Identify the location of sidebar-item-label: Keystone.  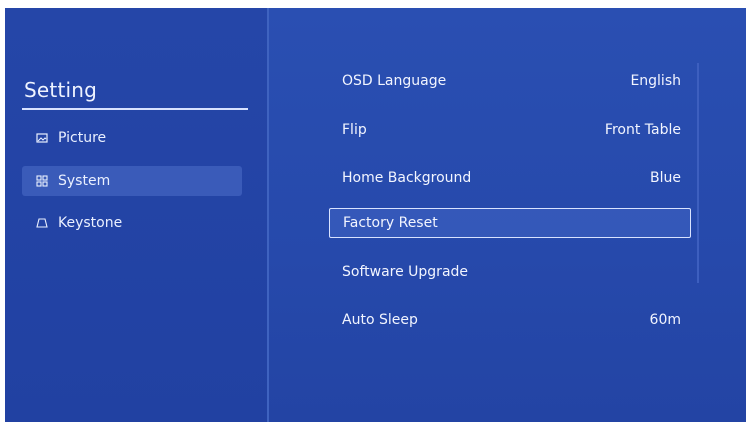
(90, 223).